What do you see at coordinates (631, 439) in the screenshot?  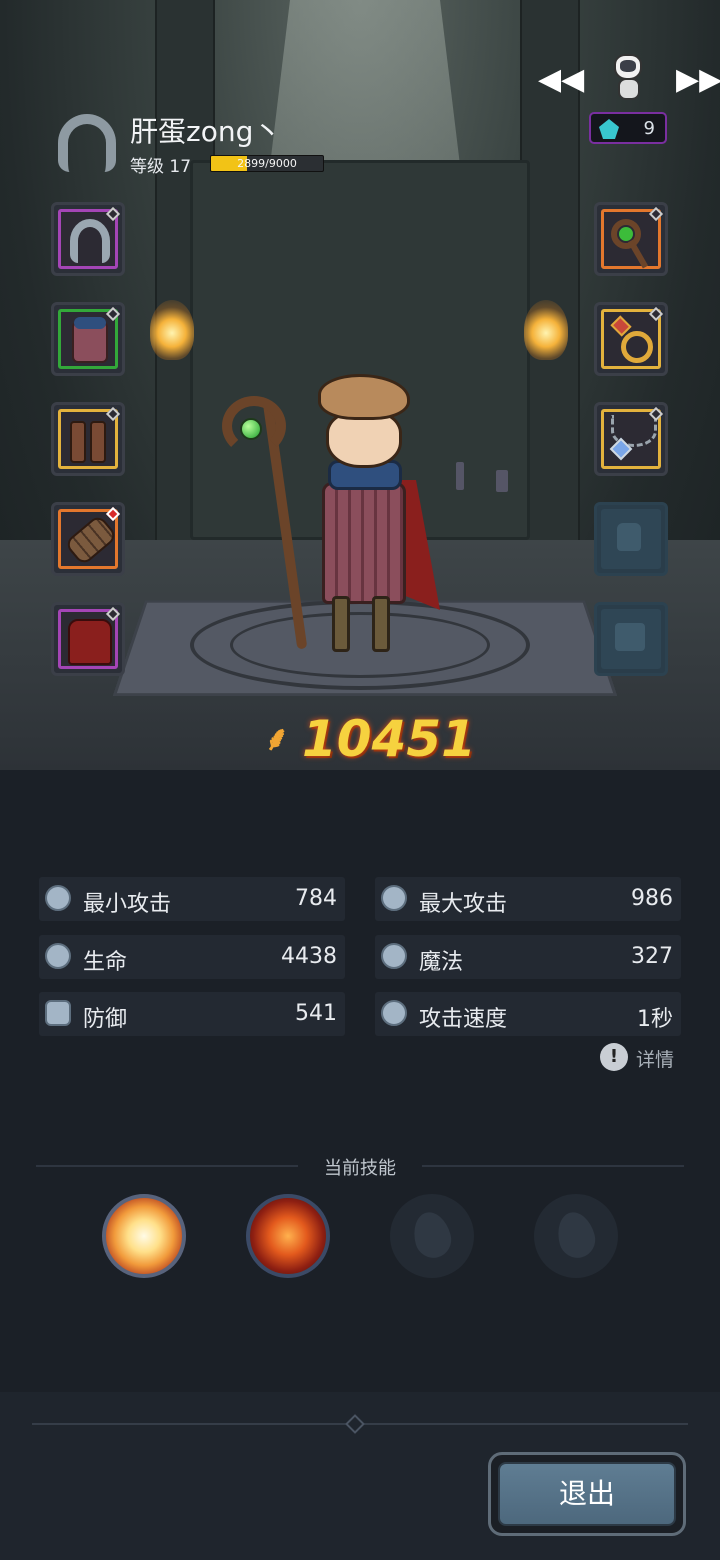 I see `equip-slot-necklace` at bounding box center [631, 439].